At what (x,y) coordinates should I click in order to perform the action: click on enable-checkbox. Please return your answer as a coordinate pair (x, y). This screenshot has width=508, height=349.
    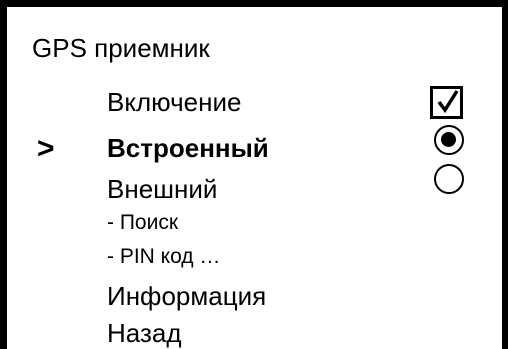
    Looking at the image, I should click on (446, 102).